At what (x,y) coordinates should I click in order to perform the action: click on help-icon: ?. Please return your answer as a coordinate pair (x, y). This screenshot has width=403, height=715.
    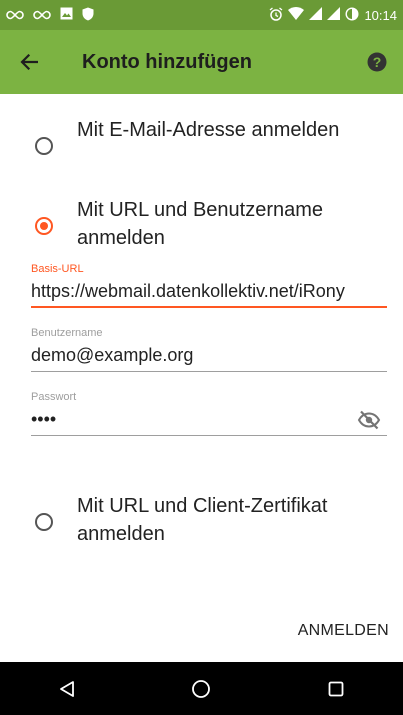
    Looking at the image, I should click on (377, 62).